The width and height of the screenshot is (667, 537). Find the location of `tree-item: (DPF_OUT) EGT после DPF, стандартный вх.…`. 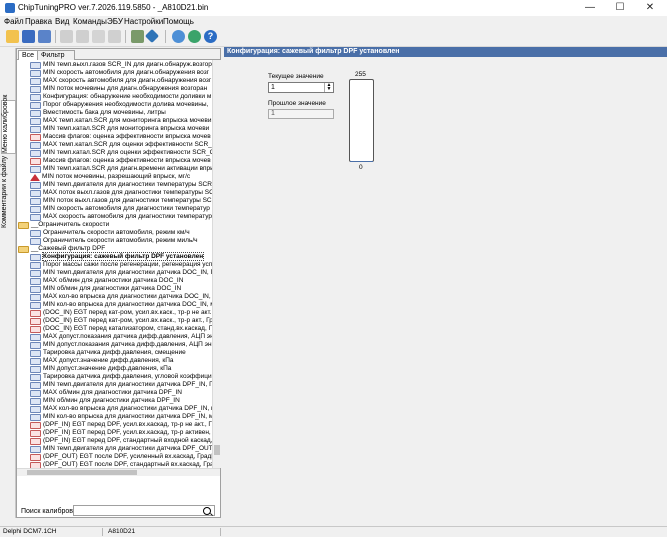

tree-item: (DPF_OUT) EGT после DPF, стандартный вх.… is located at coordinates (121, 464).